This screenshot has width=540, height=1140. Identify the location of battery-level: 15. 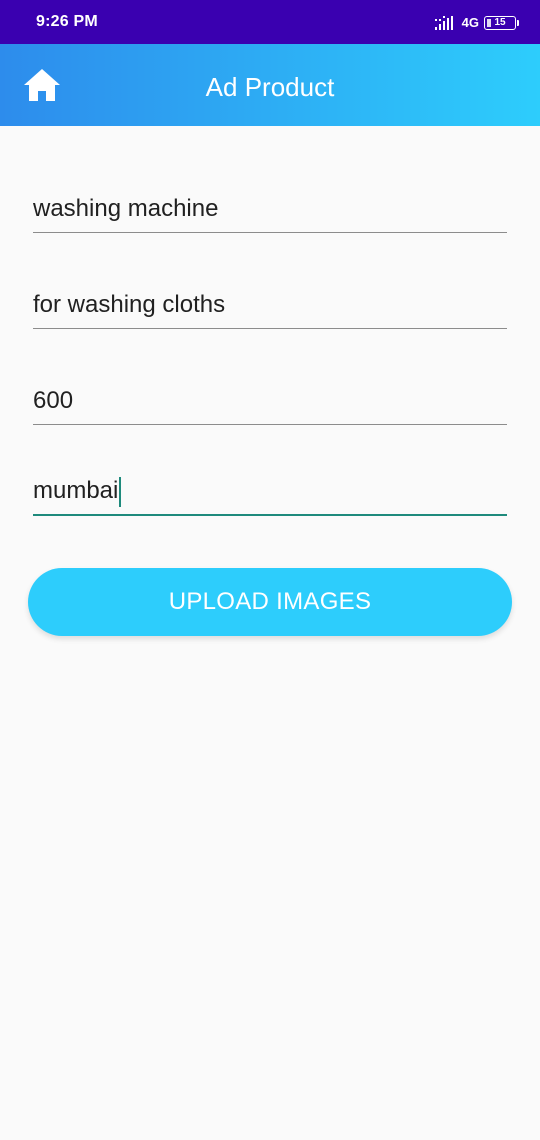
(500, 22).